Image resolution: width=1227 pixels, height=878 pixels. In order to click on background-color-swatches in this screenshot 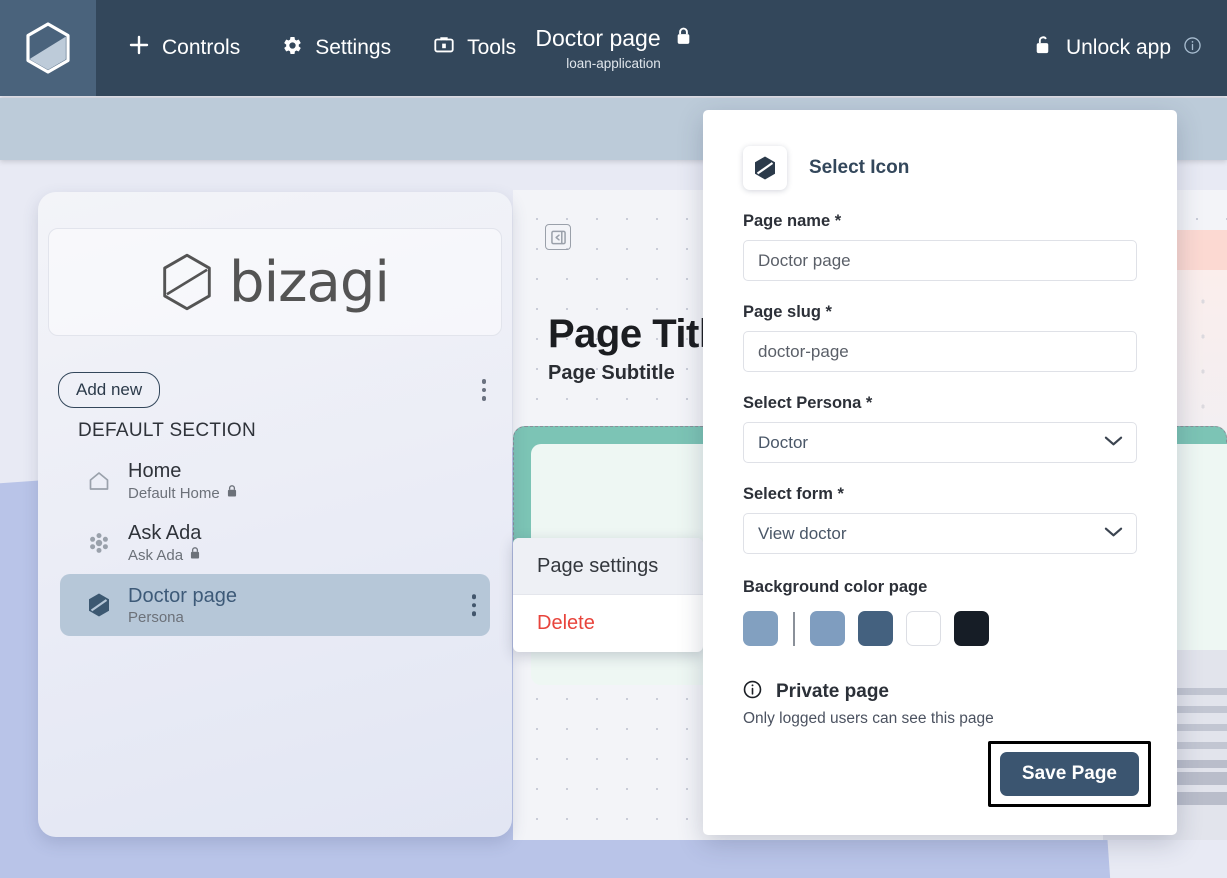, I will do `click(940, 628)`.